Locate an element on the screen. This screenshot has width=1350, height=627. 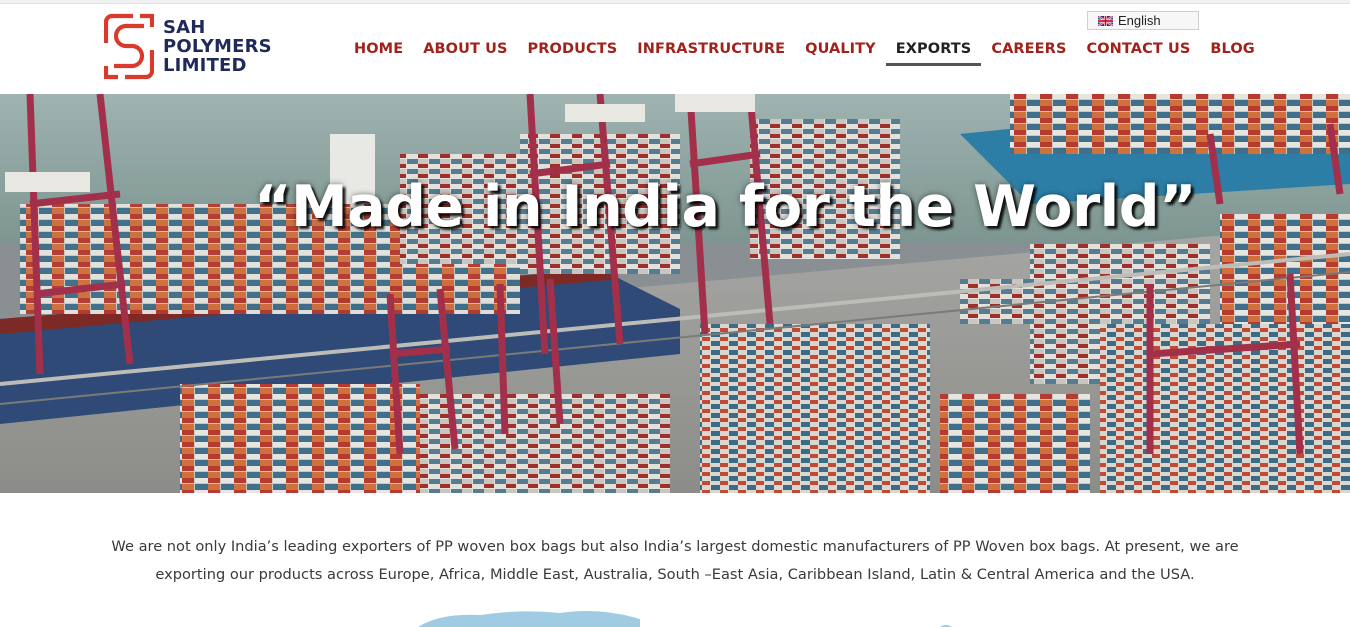
nav-exports: EXPORTS is located at coordinates (933, 51).